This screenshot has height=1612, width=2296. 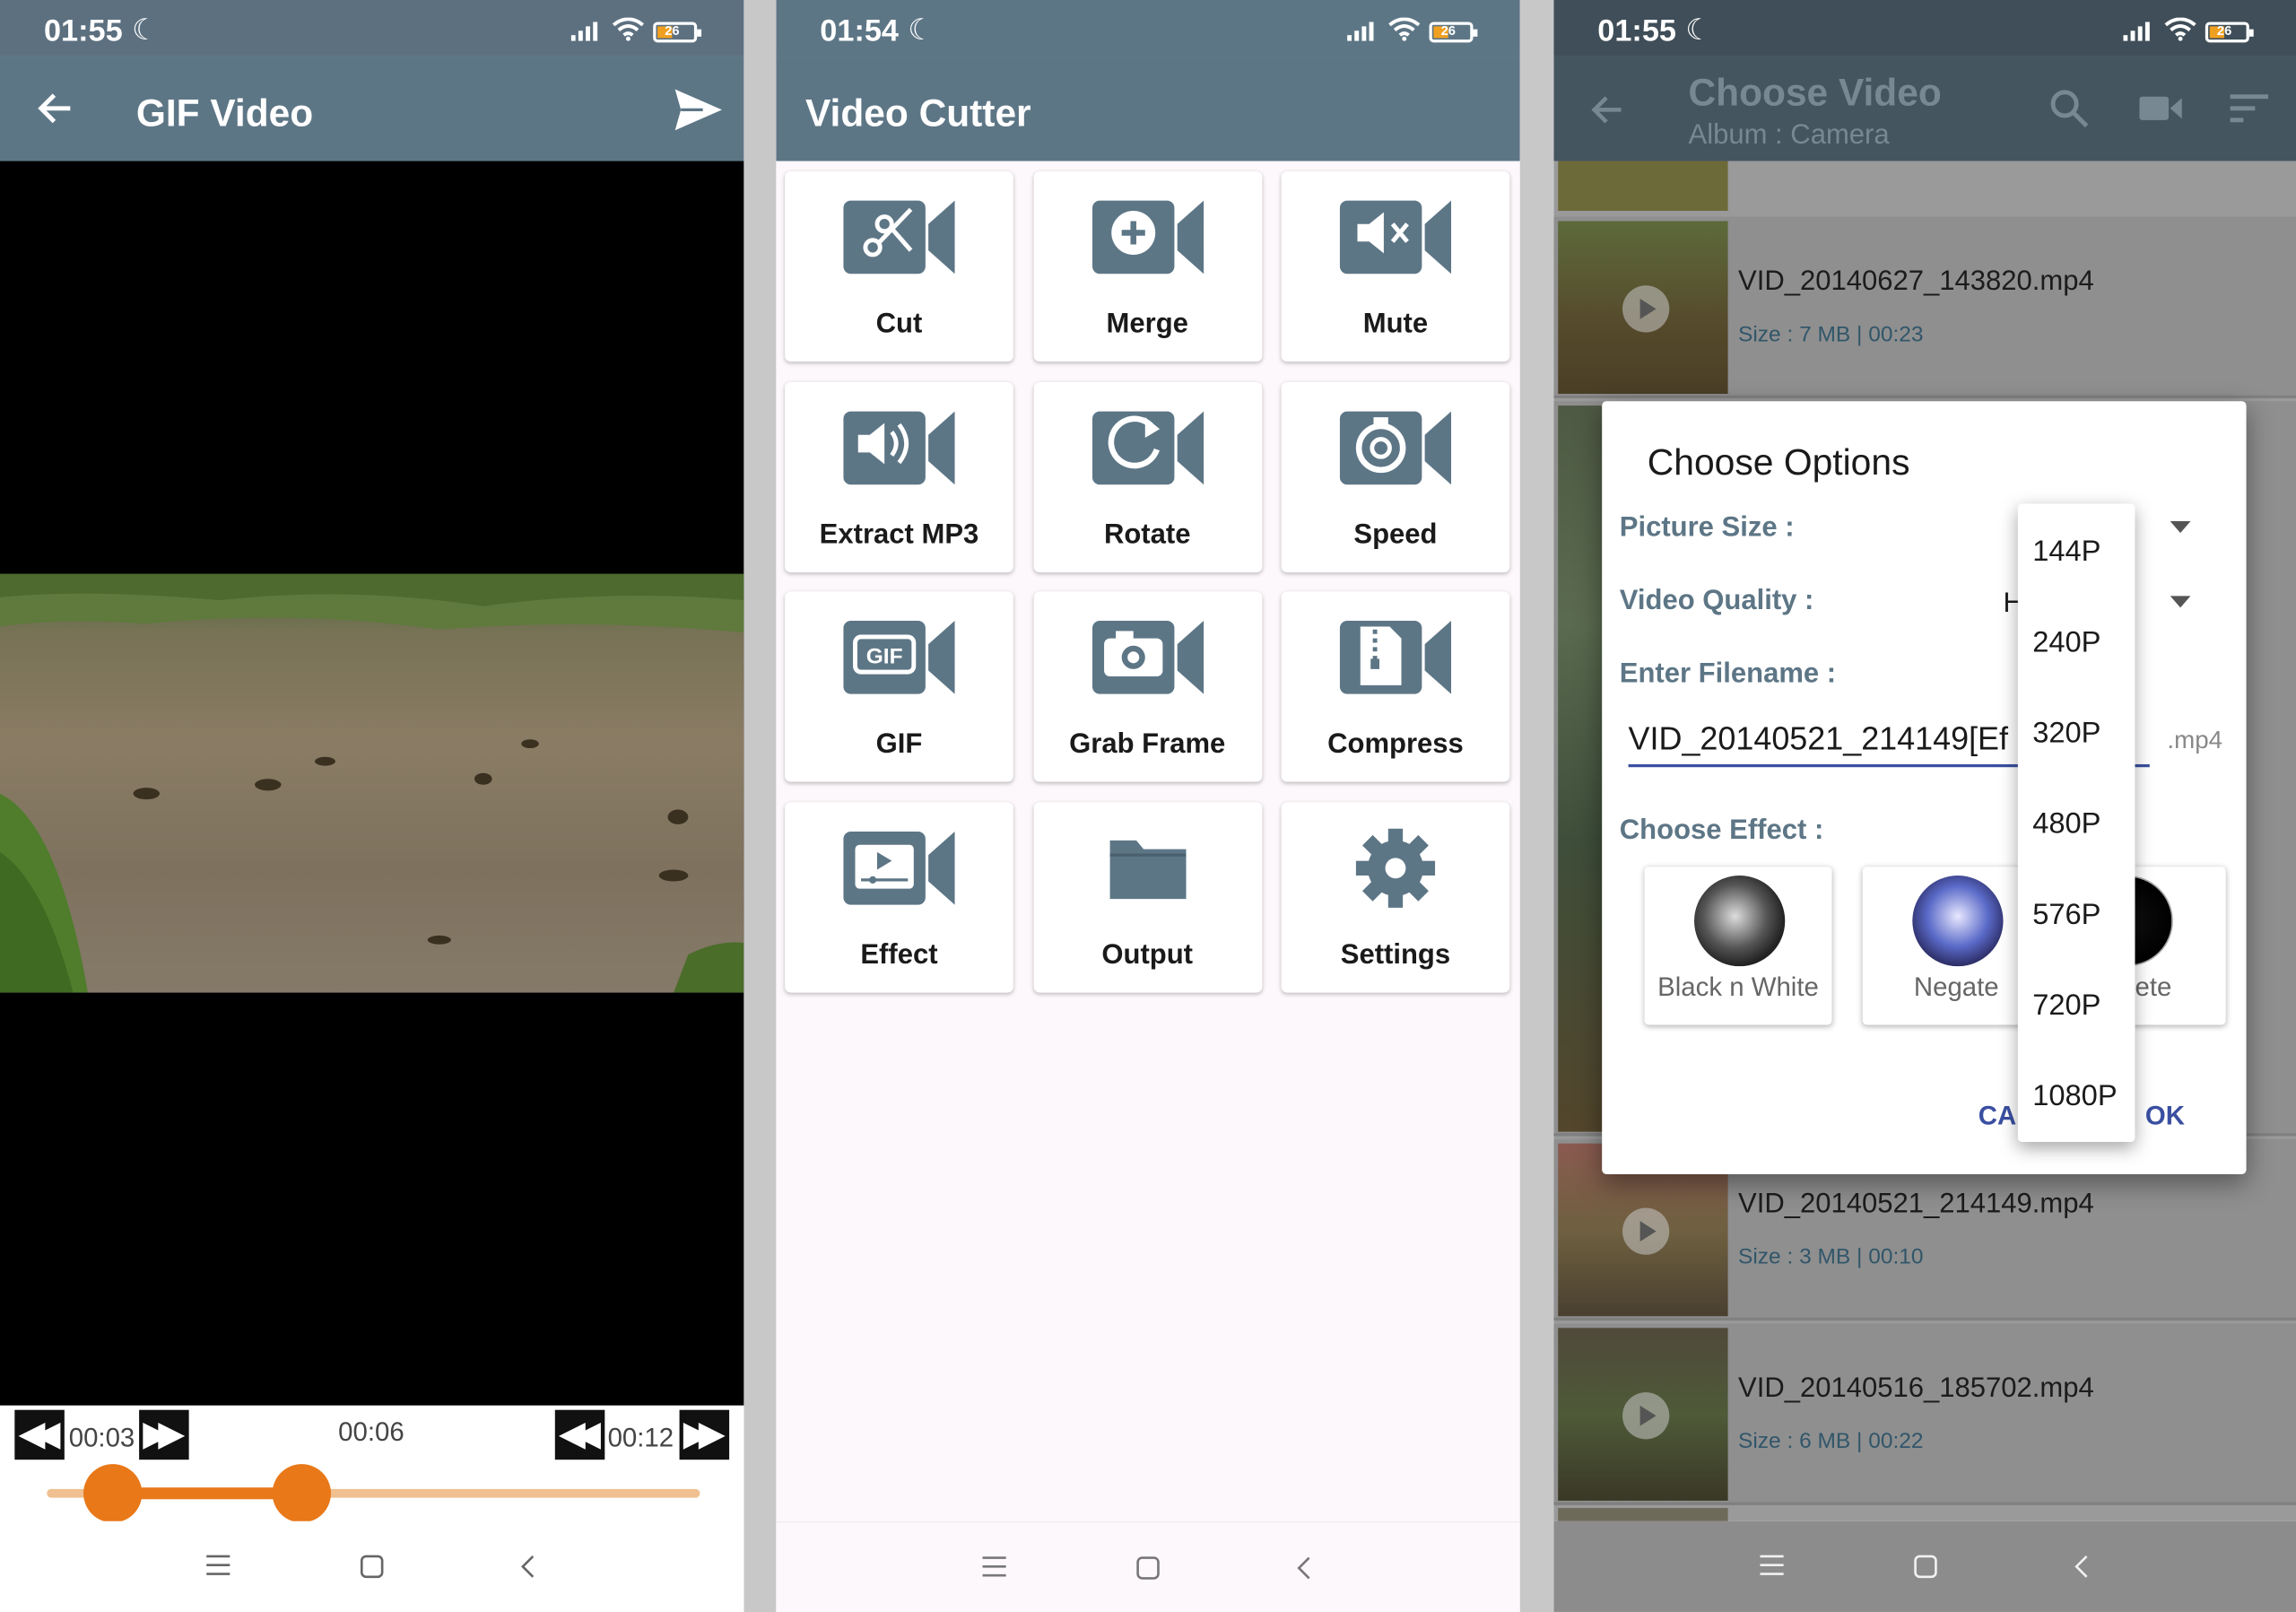 What do you see at coordinates (1147, 447) in the screenshot?
I see `rotate-icon` at bounding box center [1147, 447].